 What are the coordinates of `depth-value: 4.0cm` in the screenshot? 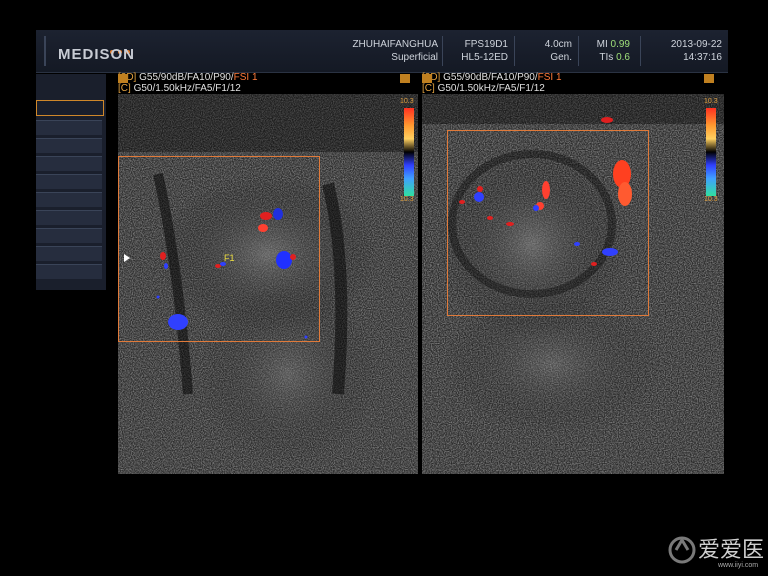 It's located at (558, 44).